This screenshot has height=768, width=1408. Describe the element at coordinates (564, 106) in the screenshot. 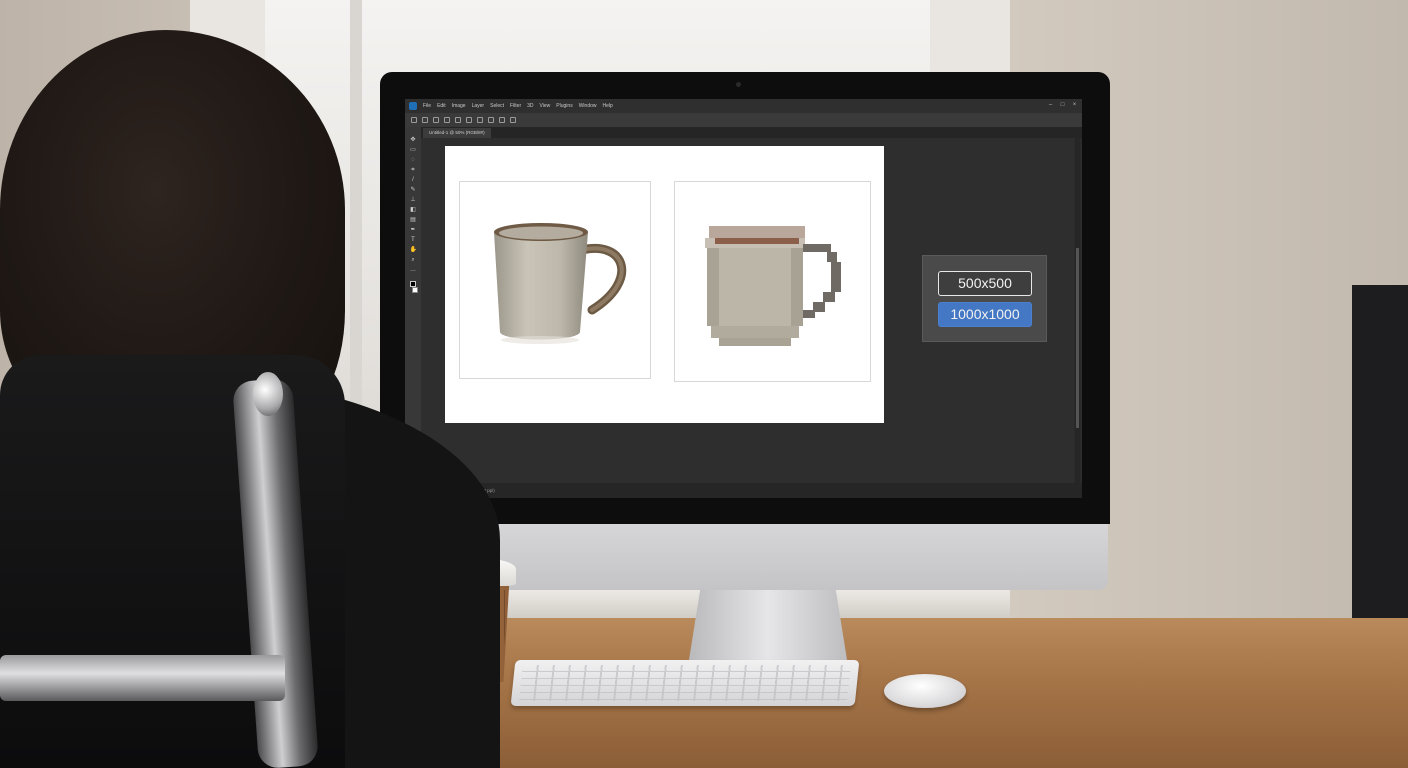

I see `menu-plugins: Plugins` at that location.